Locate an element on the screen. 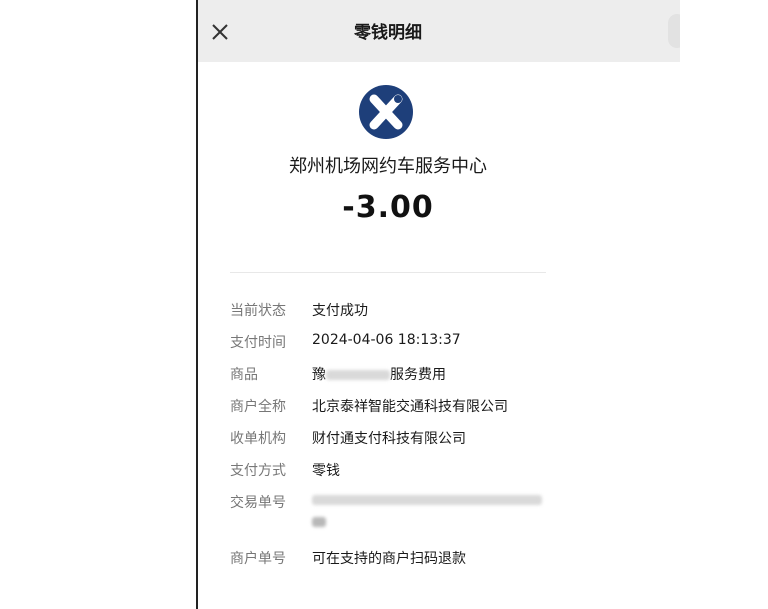 This screenshot has height=609, width=768. redacted-transaction-no is located at coordinates (427, 500).